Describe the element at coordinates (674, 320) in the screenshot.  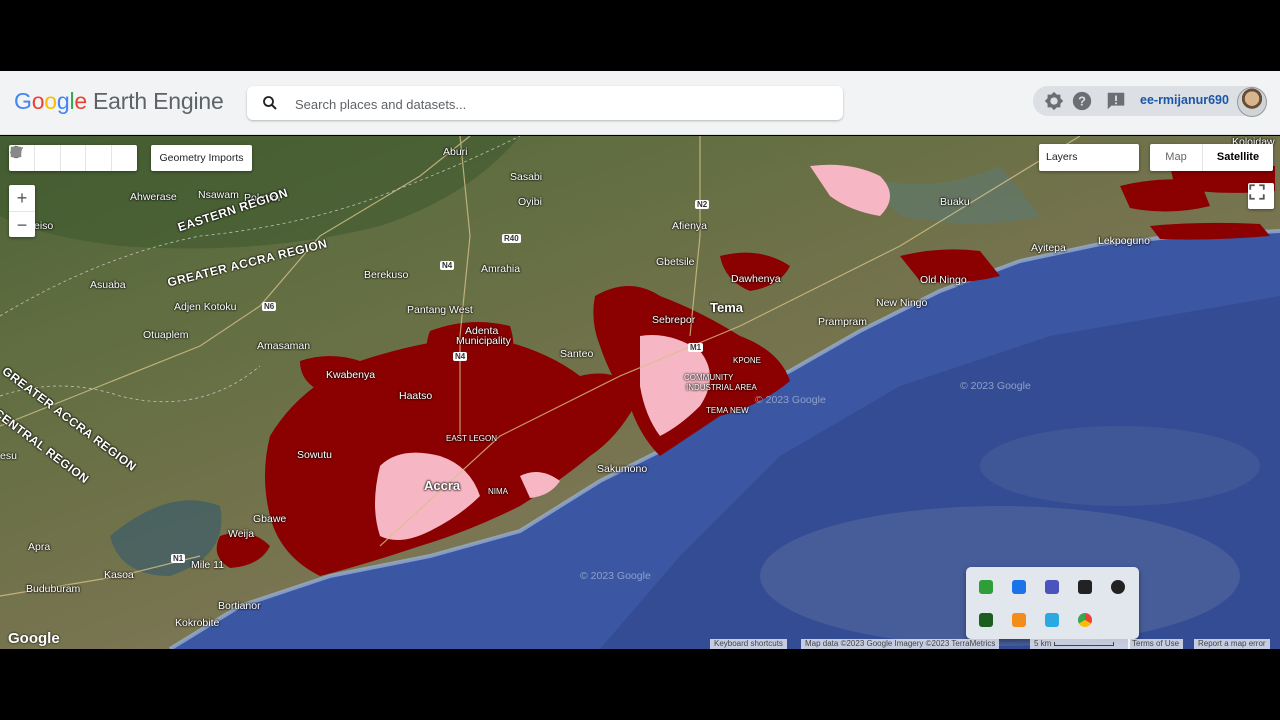
I see `map-label: Sebrepor` at that location.